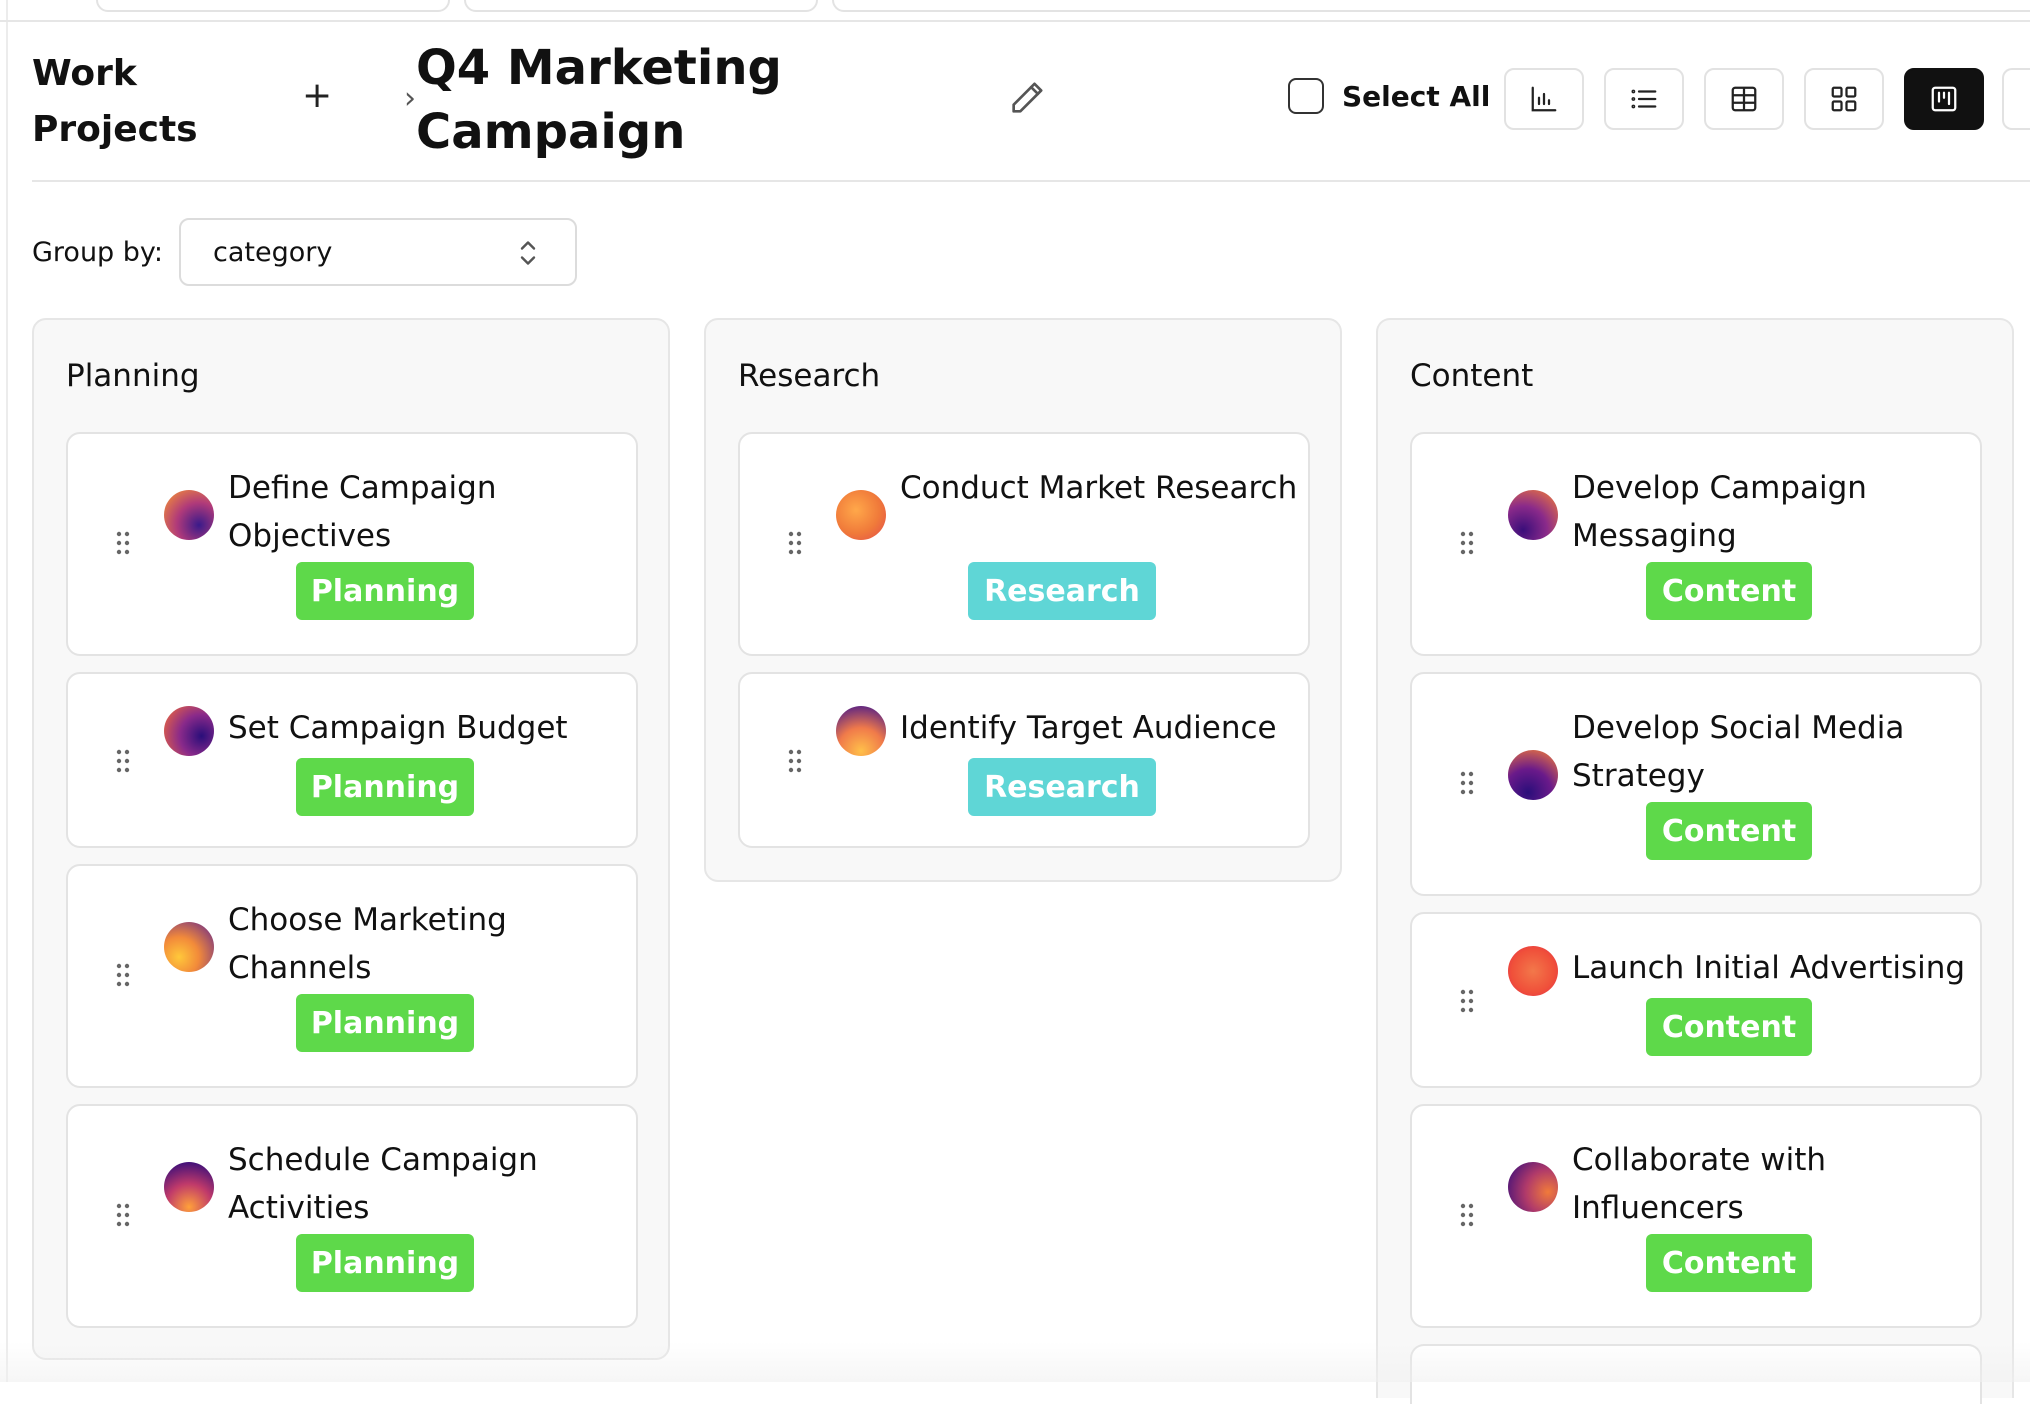 This screenshot has width=2030, height=1404. Describe the element at coordinates (410, 98) in the screenshot. I see `chevron-right-icon: ›` at that location.